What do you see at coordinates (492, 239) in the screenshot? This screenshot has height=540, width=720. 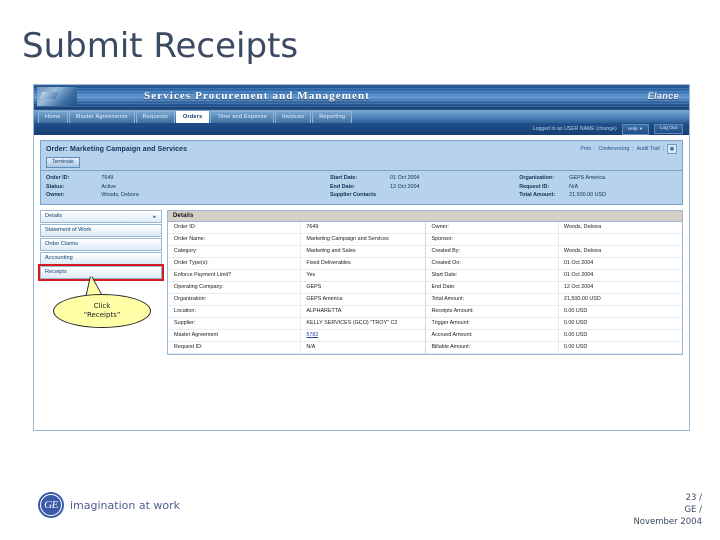 I see `row-label: Sponsor:` at bounding box center [492, 239].